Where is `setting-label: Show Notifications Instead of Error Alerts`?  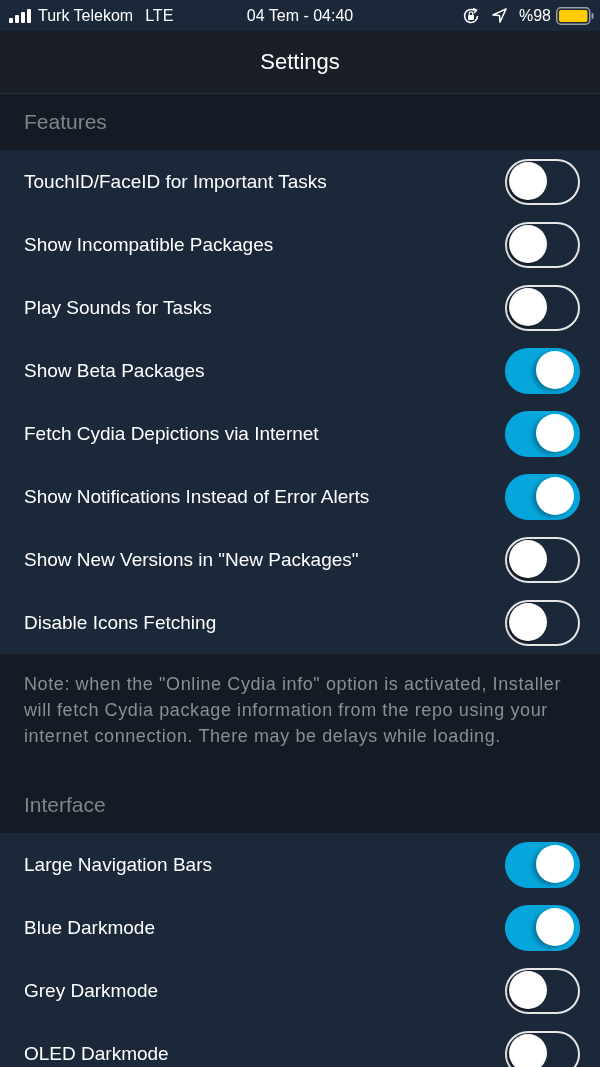 setting-label: Show Notifications Instead of Error Alerts is located at coordinates (197, 496).